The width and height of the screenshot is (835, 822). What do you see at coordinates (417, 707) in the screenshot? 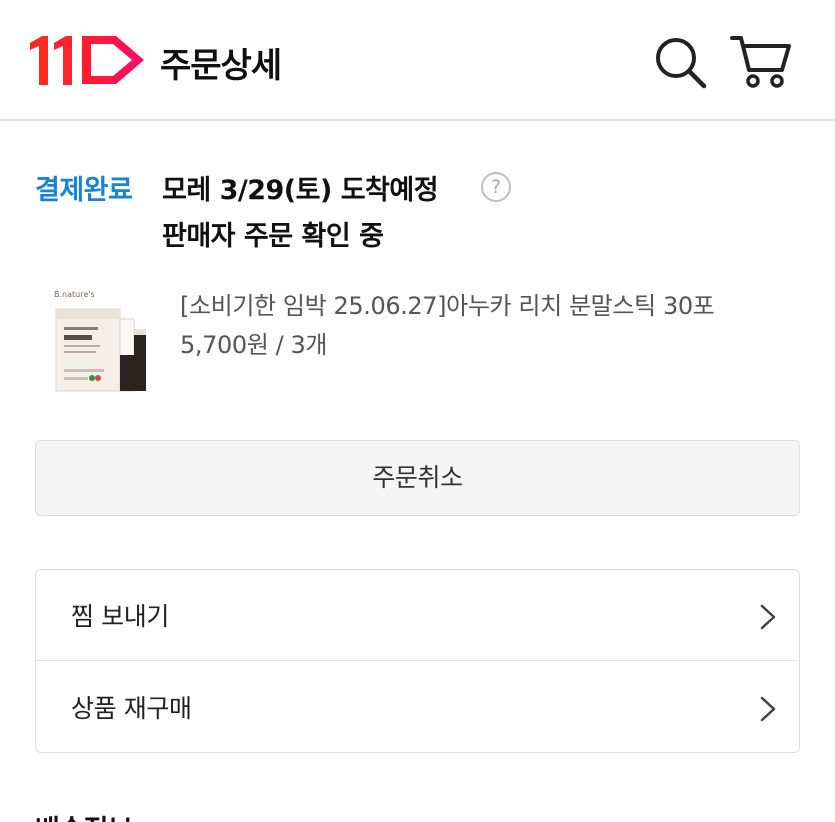
I see `rebuy-product-item: 상품 재구매` at bounding box center [417, 707].